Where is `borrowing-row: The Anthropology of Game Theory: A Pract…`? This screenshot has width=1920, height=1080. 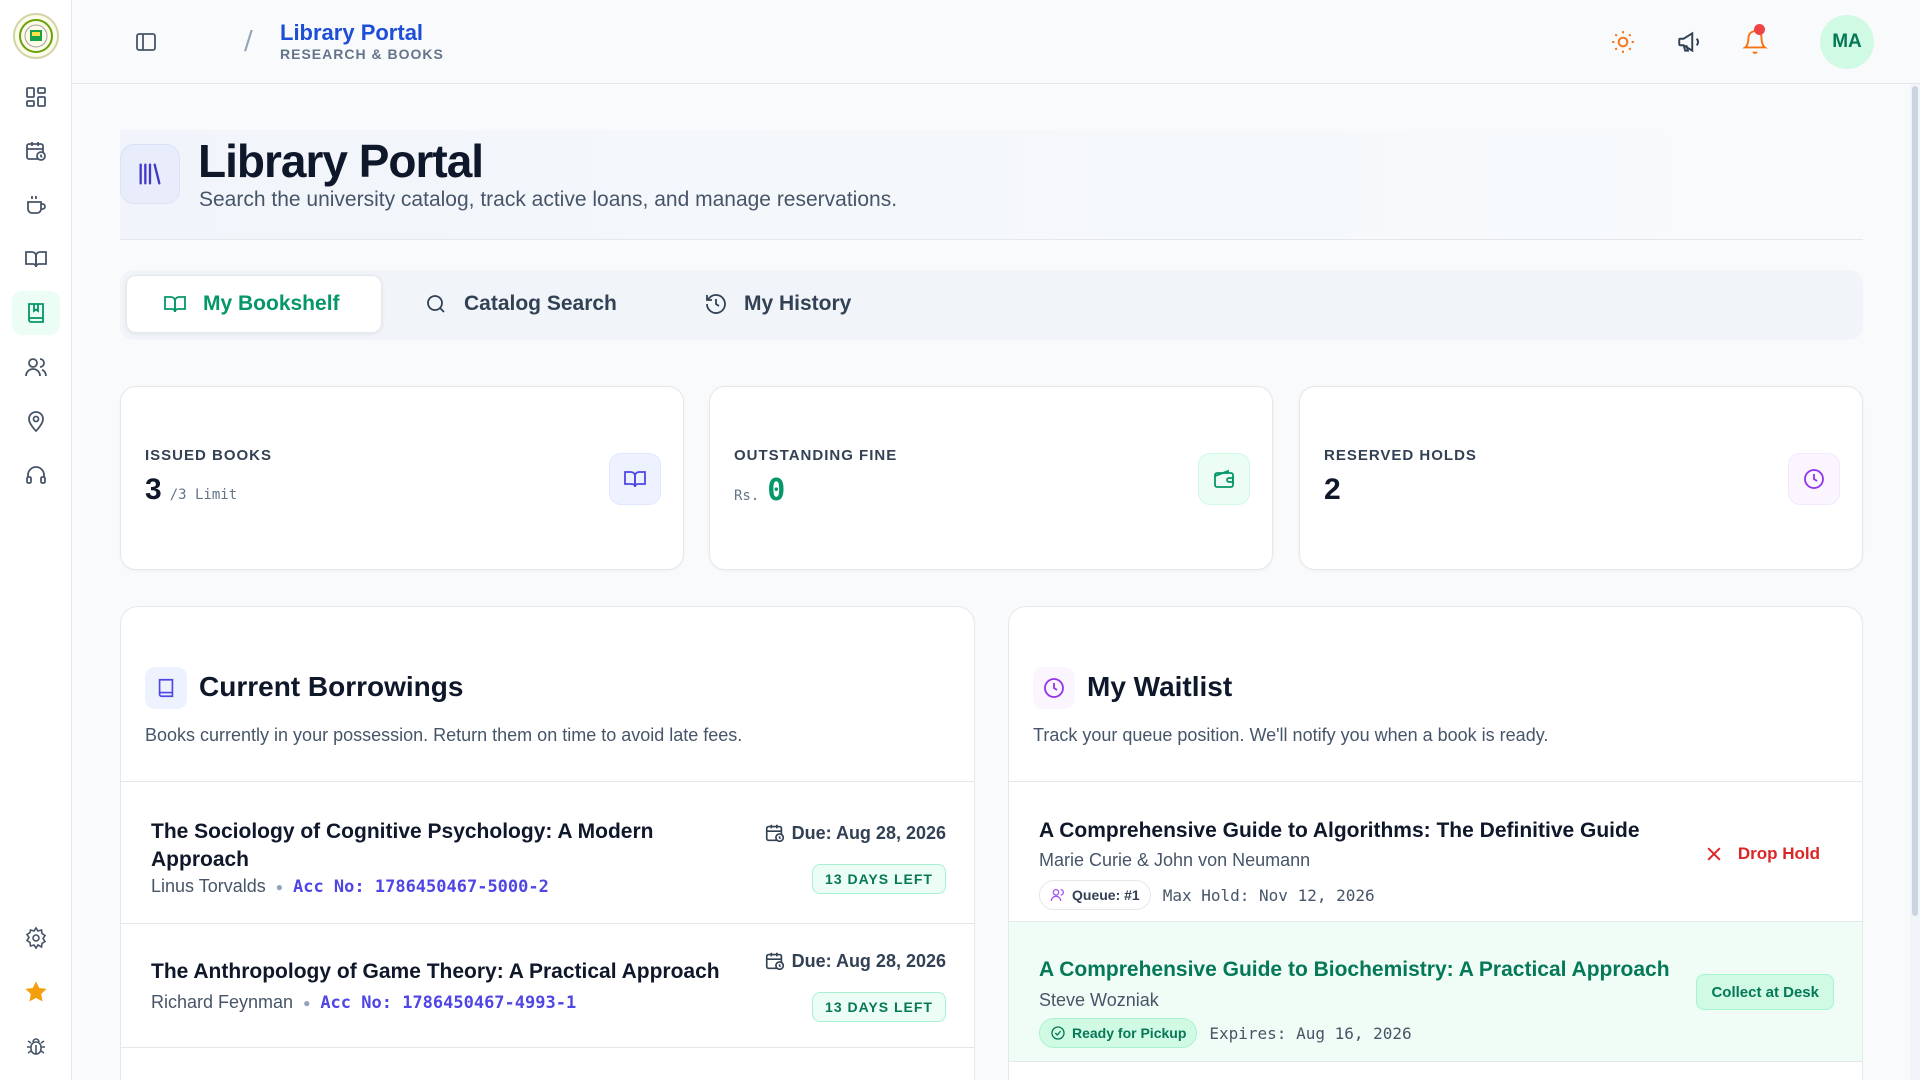
borrowing-row: The Anthropology of Game Theory: A Pract… is located at coordinates (547, 986).